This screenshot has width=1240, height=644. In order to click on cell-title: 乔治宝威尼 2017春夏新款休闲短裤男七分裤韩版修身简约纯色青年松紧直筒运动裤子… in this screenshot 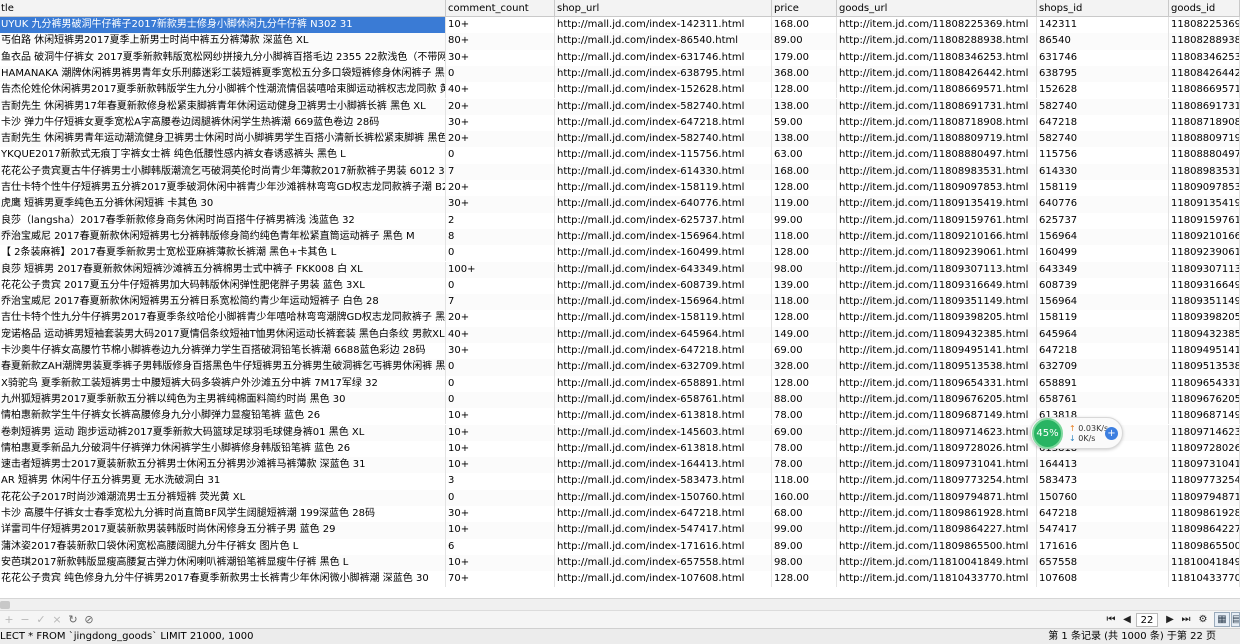, I will do `click(223, 237)`.